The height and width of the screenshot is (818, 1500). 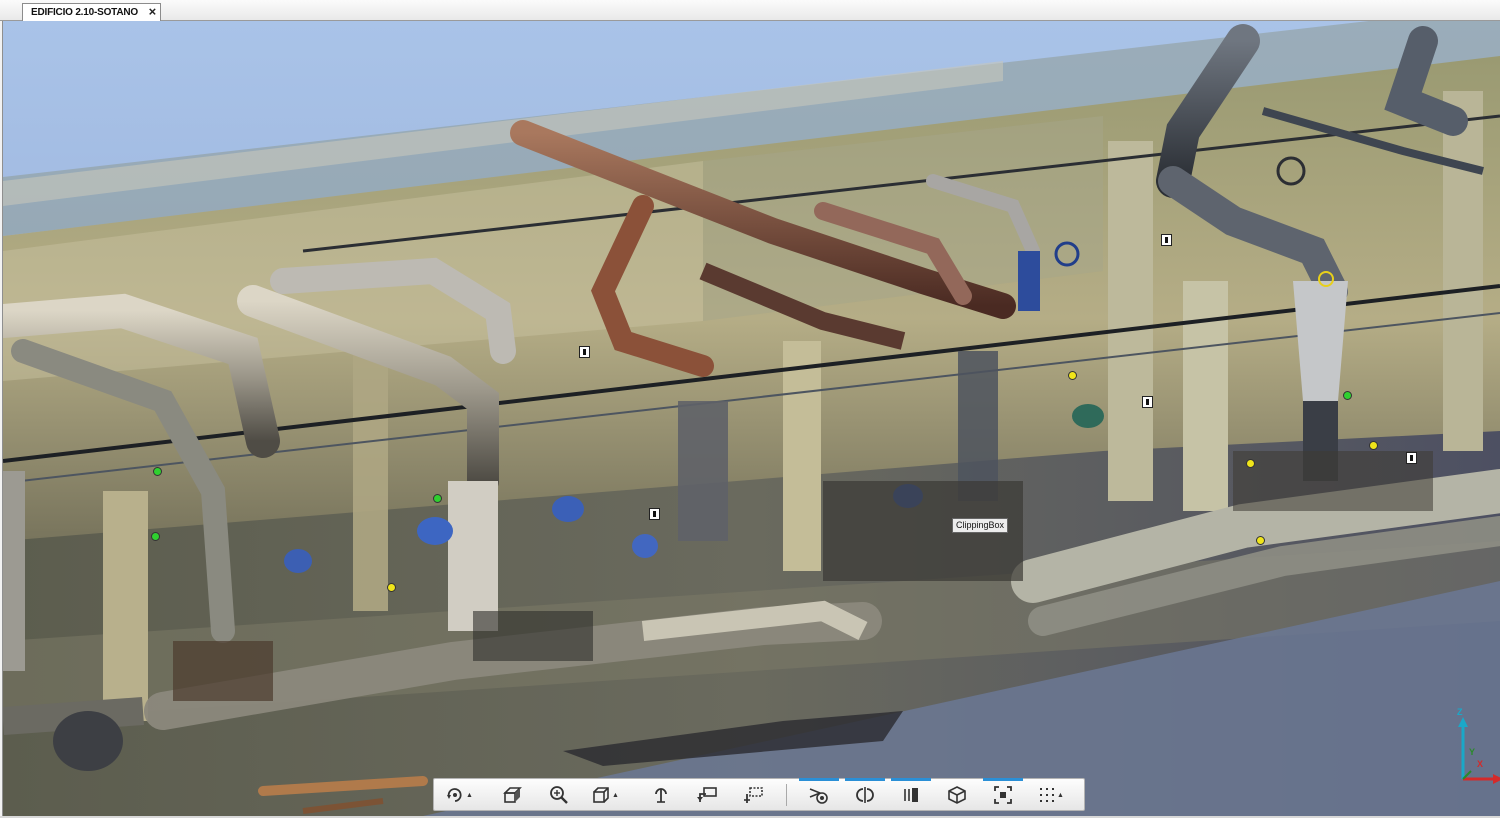 I want to click on walk-icon, so click(x=661, y=795).